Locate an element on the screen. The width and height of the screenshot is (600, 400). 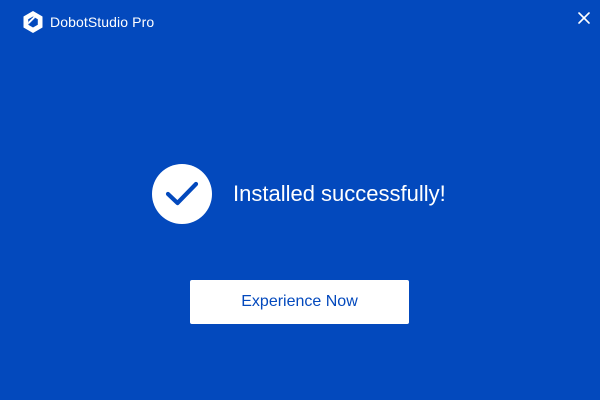
close-button is located at coordinates (584, 18).